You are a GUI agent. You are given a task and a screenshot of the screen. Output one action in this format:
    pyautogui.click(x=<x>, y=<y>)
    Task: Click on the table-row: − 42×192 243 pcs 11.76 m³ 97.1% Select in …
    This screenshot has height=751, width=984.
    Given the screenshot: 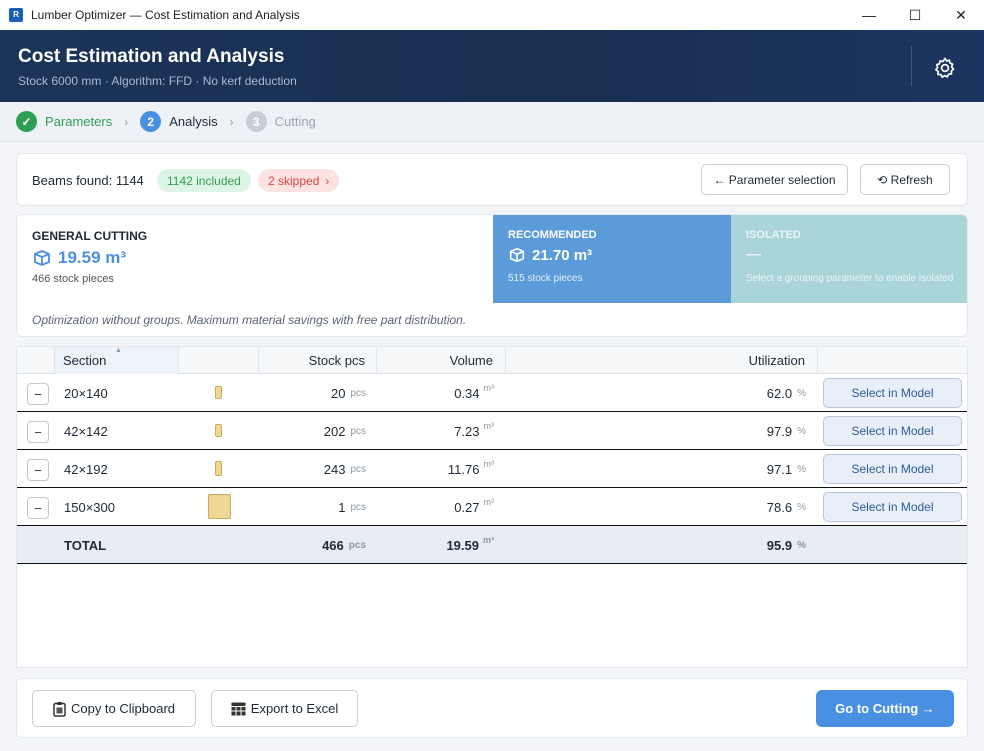 What is the action you would take?
    pyautogui.click(x=492, y=469)
    